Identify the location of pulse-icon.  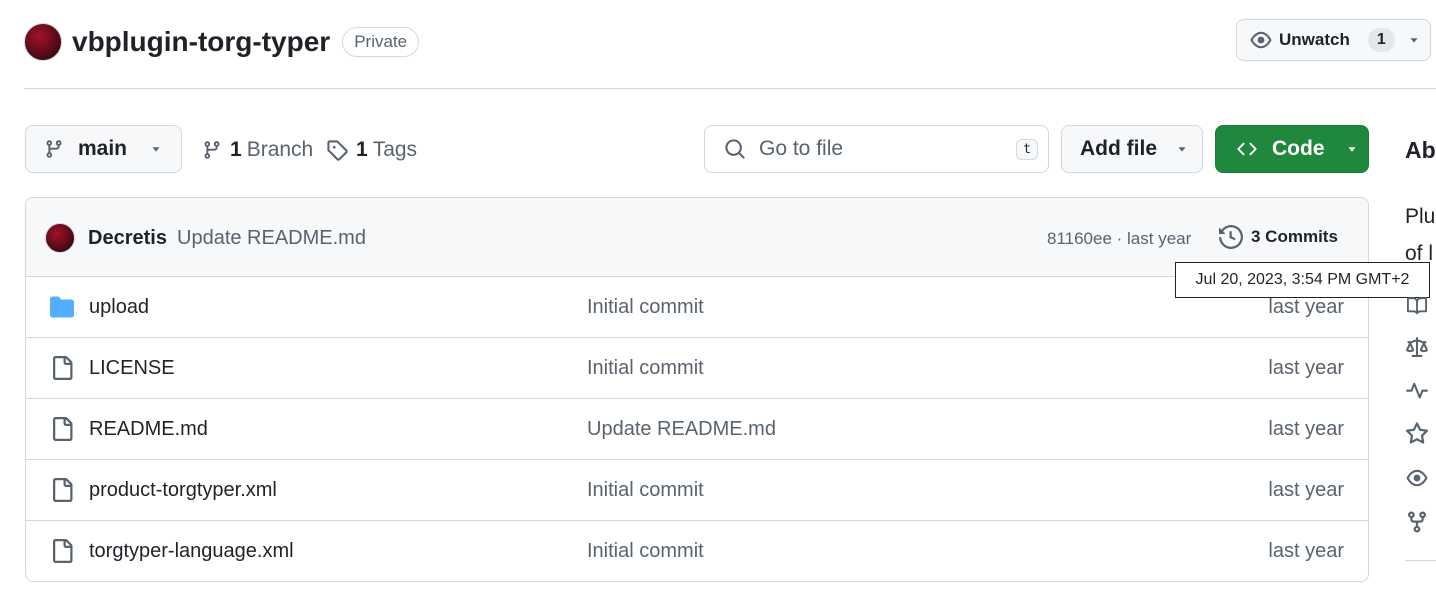
(1417, 391).